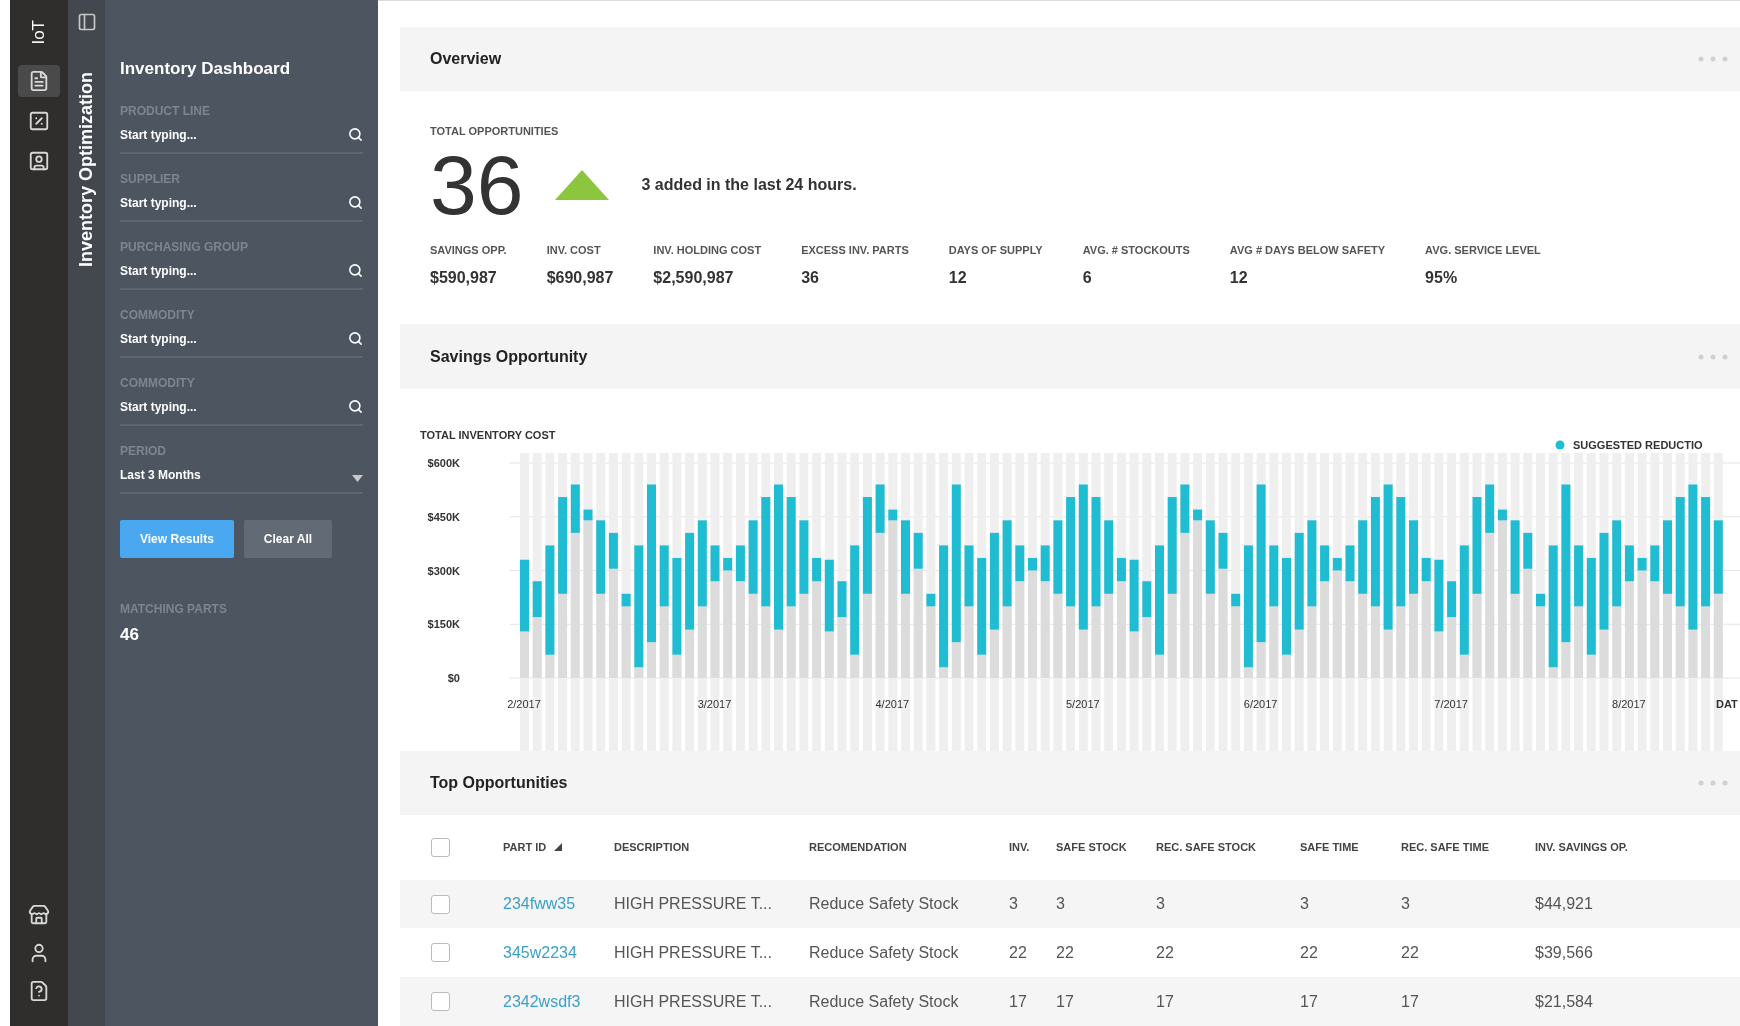  Describe the element at coordinates (995, 250) in the screenshot. I see `stat-label: DAYS OF SUPPLY` at that location.